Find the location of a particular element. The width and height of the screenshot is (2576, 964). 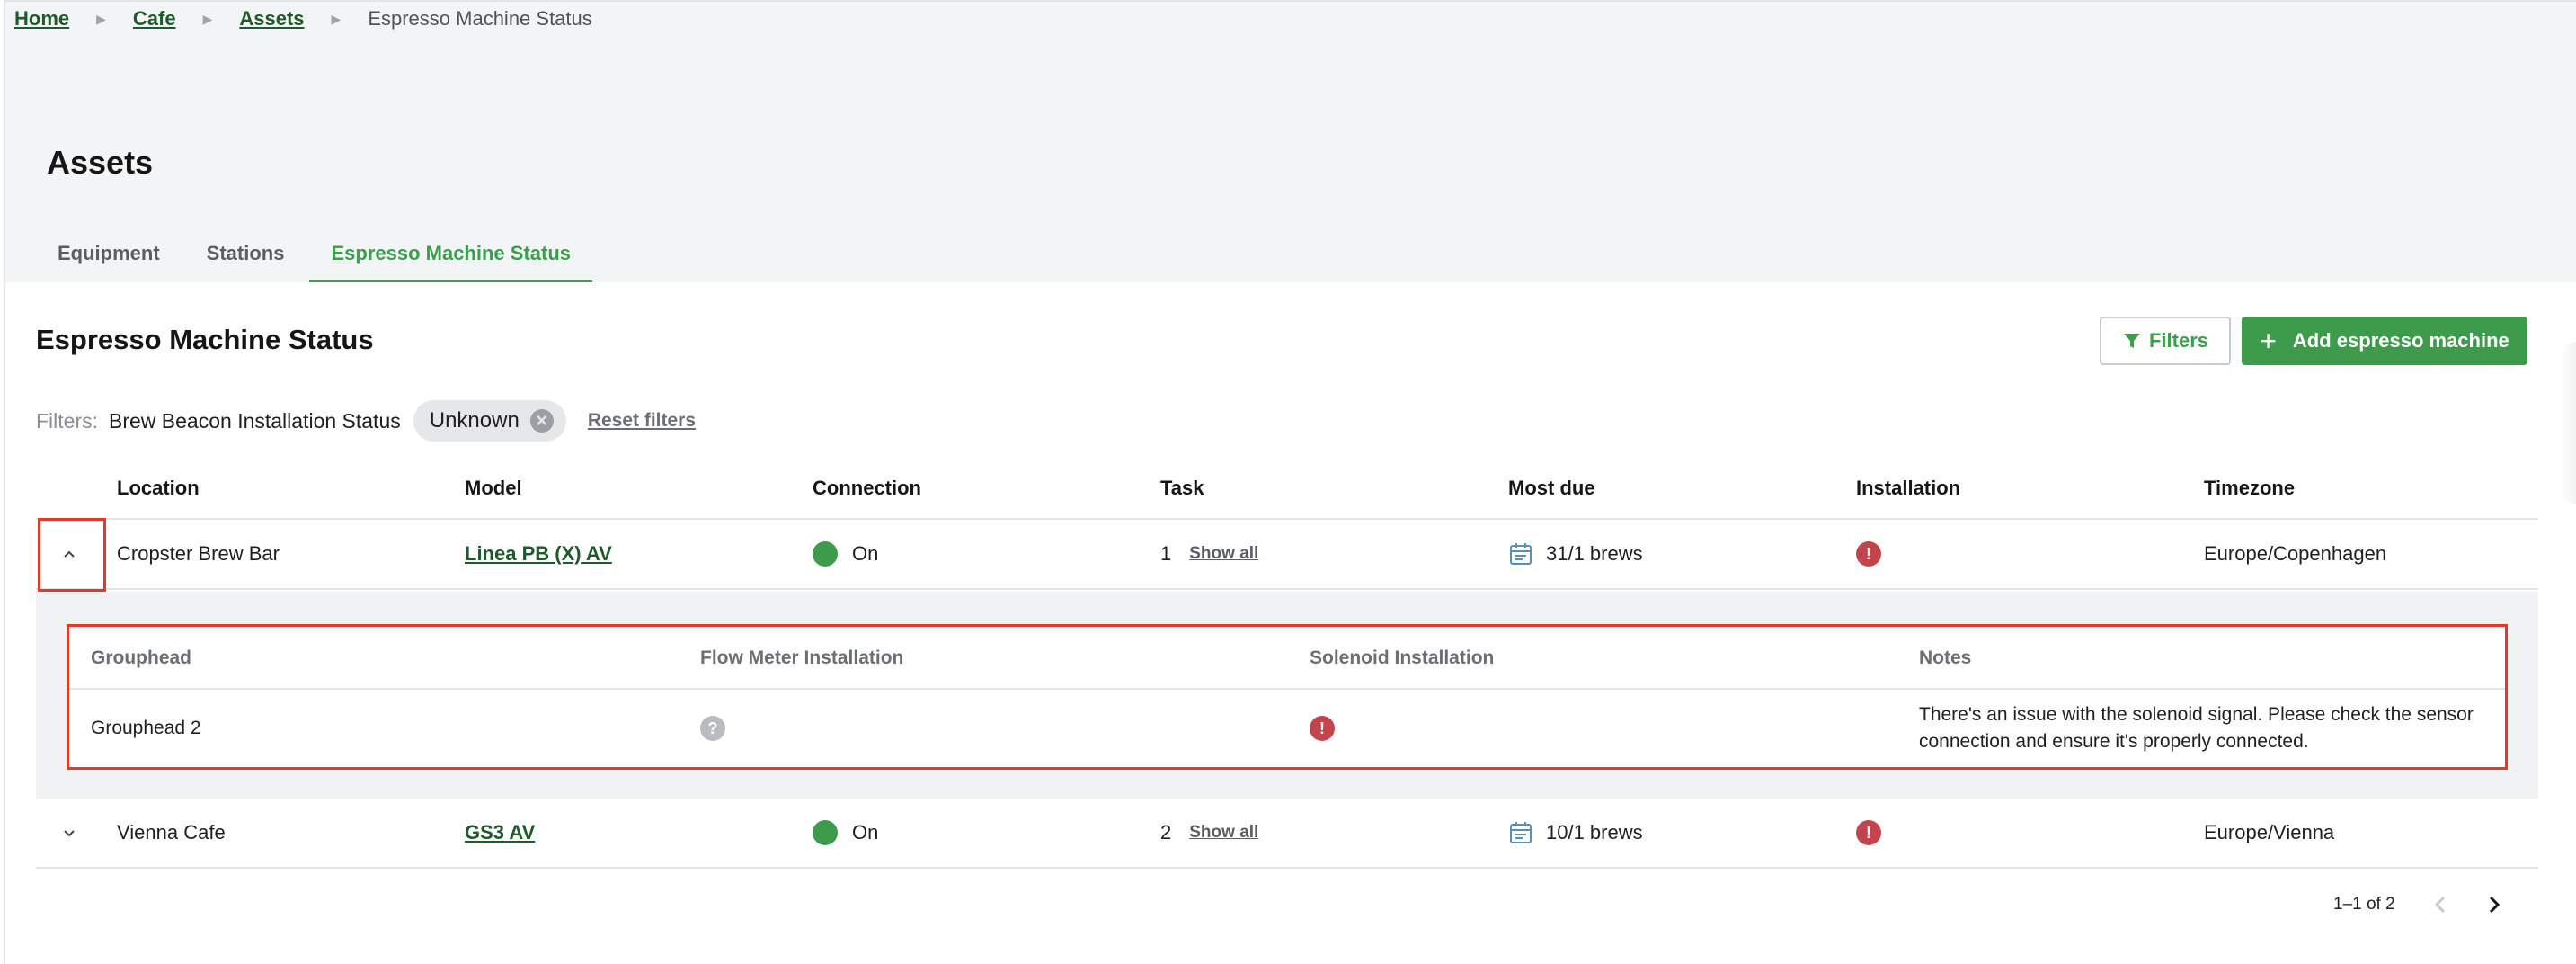

plus-icon: + is located at coordinates (2268, 341).